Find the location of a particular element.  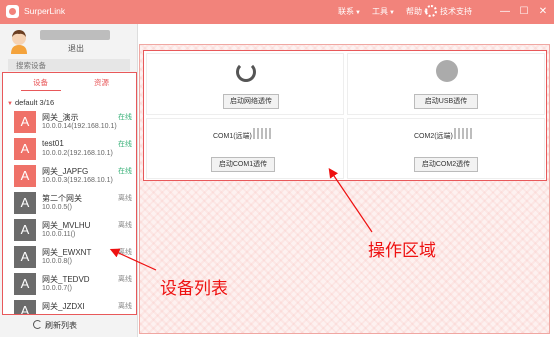

annotation-device-list: 设备列表 is located at coordinates (194, 289).